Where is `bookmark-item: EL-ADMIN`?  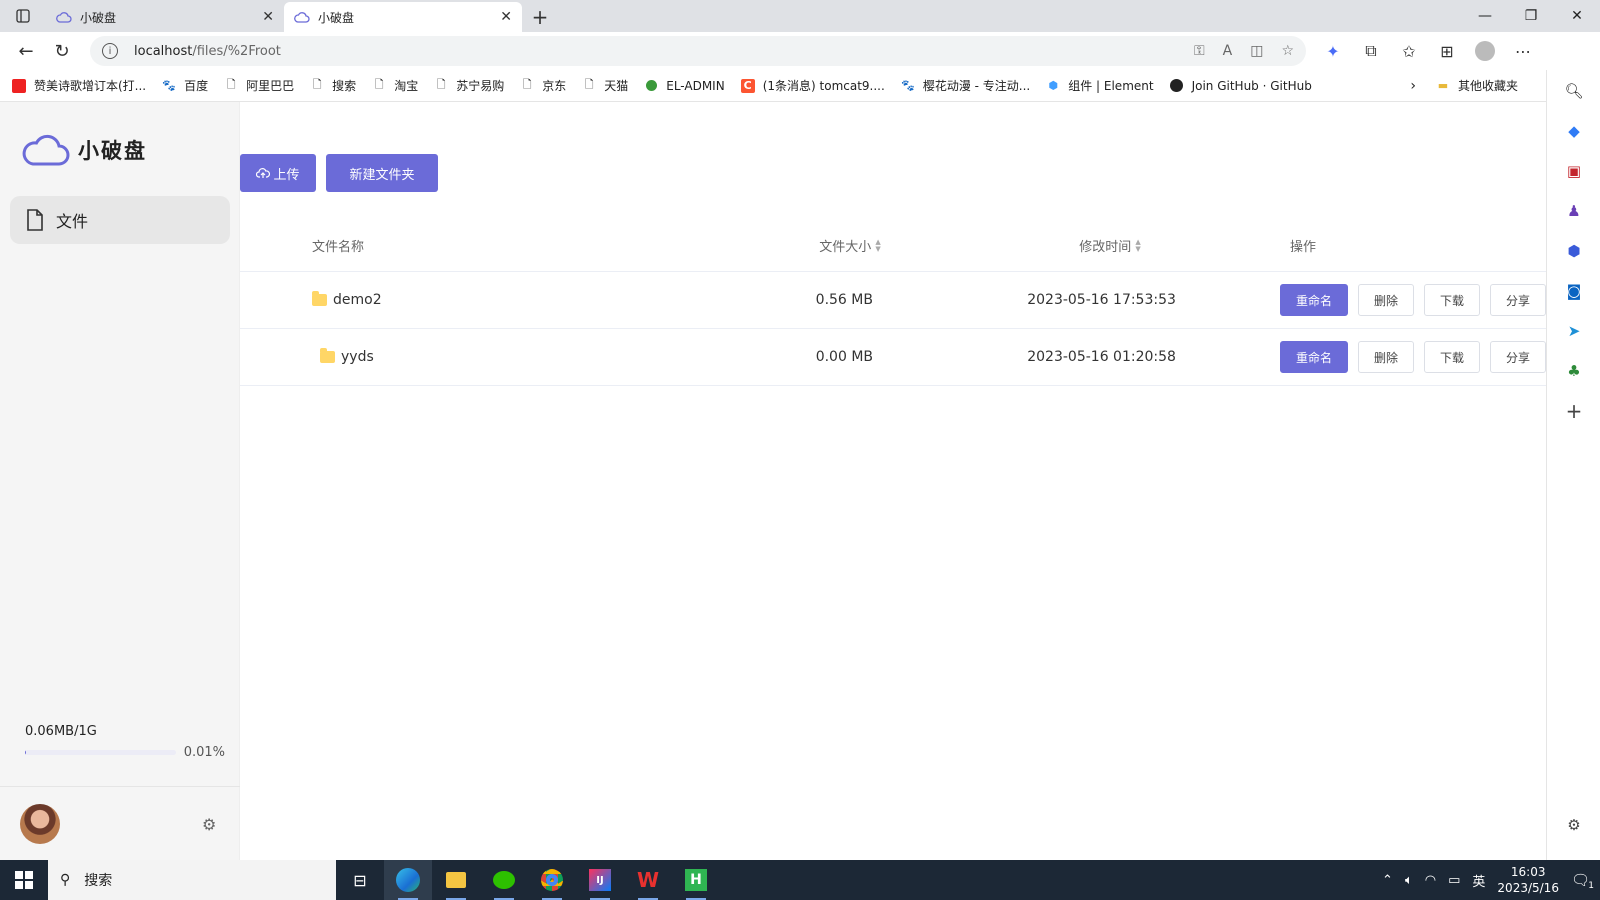
bookmark-item: EL-ADMIN is located at coordinates (684, 85).